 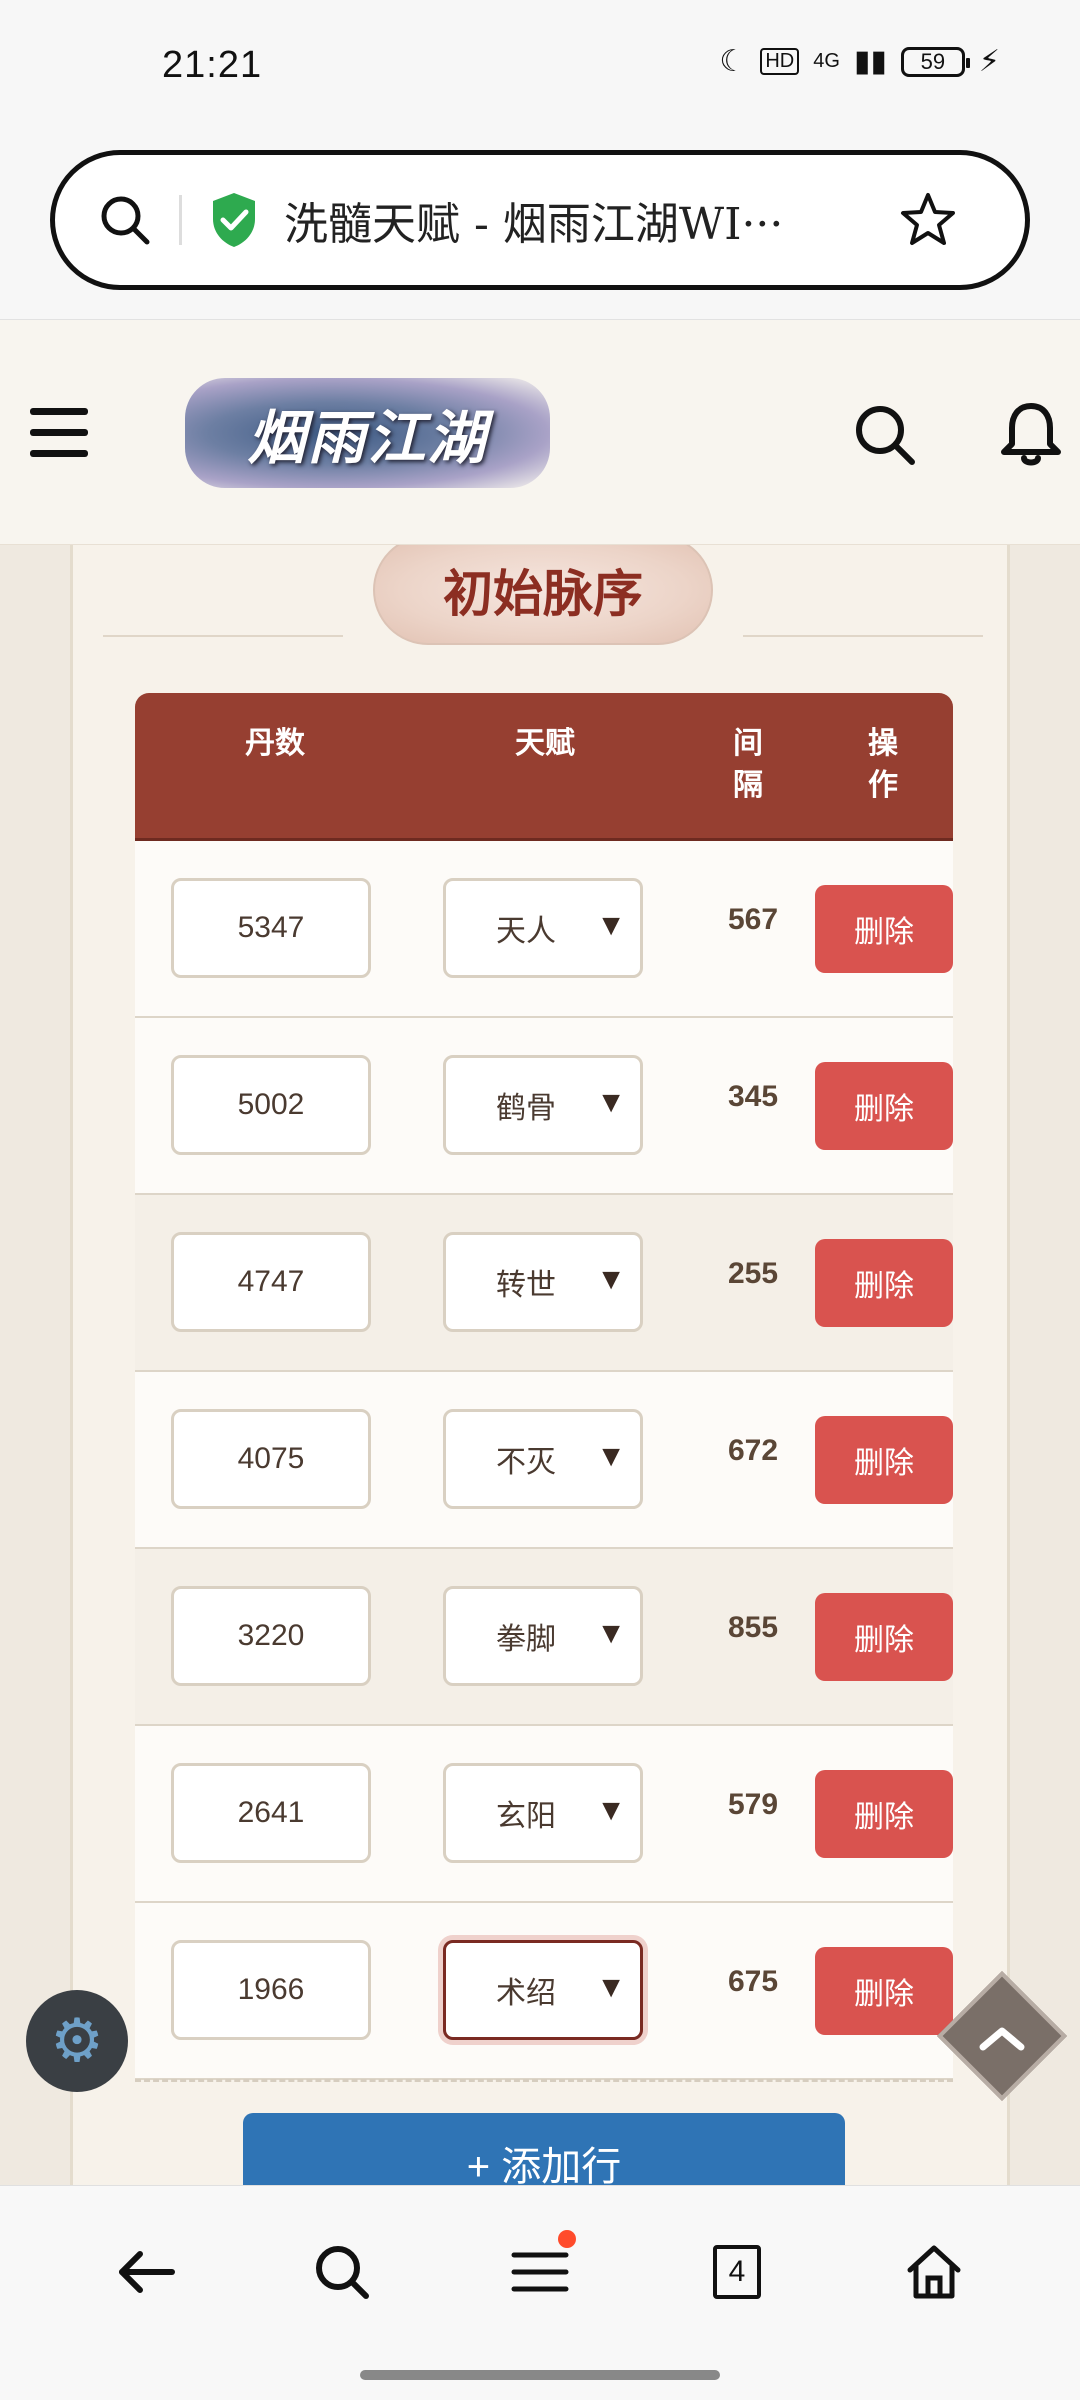 What do you see at coordinates (271, 1105) in the screenshot?
I see `dan-input: 5002` at bounding box center [271, 1105].